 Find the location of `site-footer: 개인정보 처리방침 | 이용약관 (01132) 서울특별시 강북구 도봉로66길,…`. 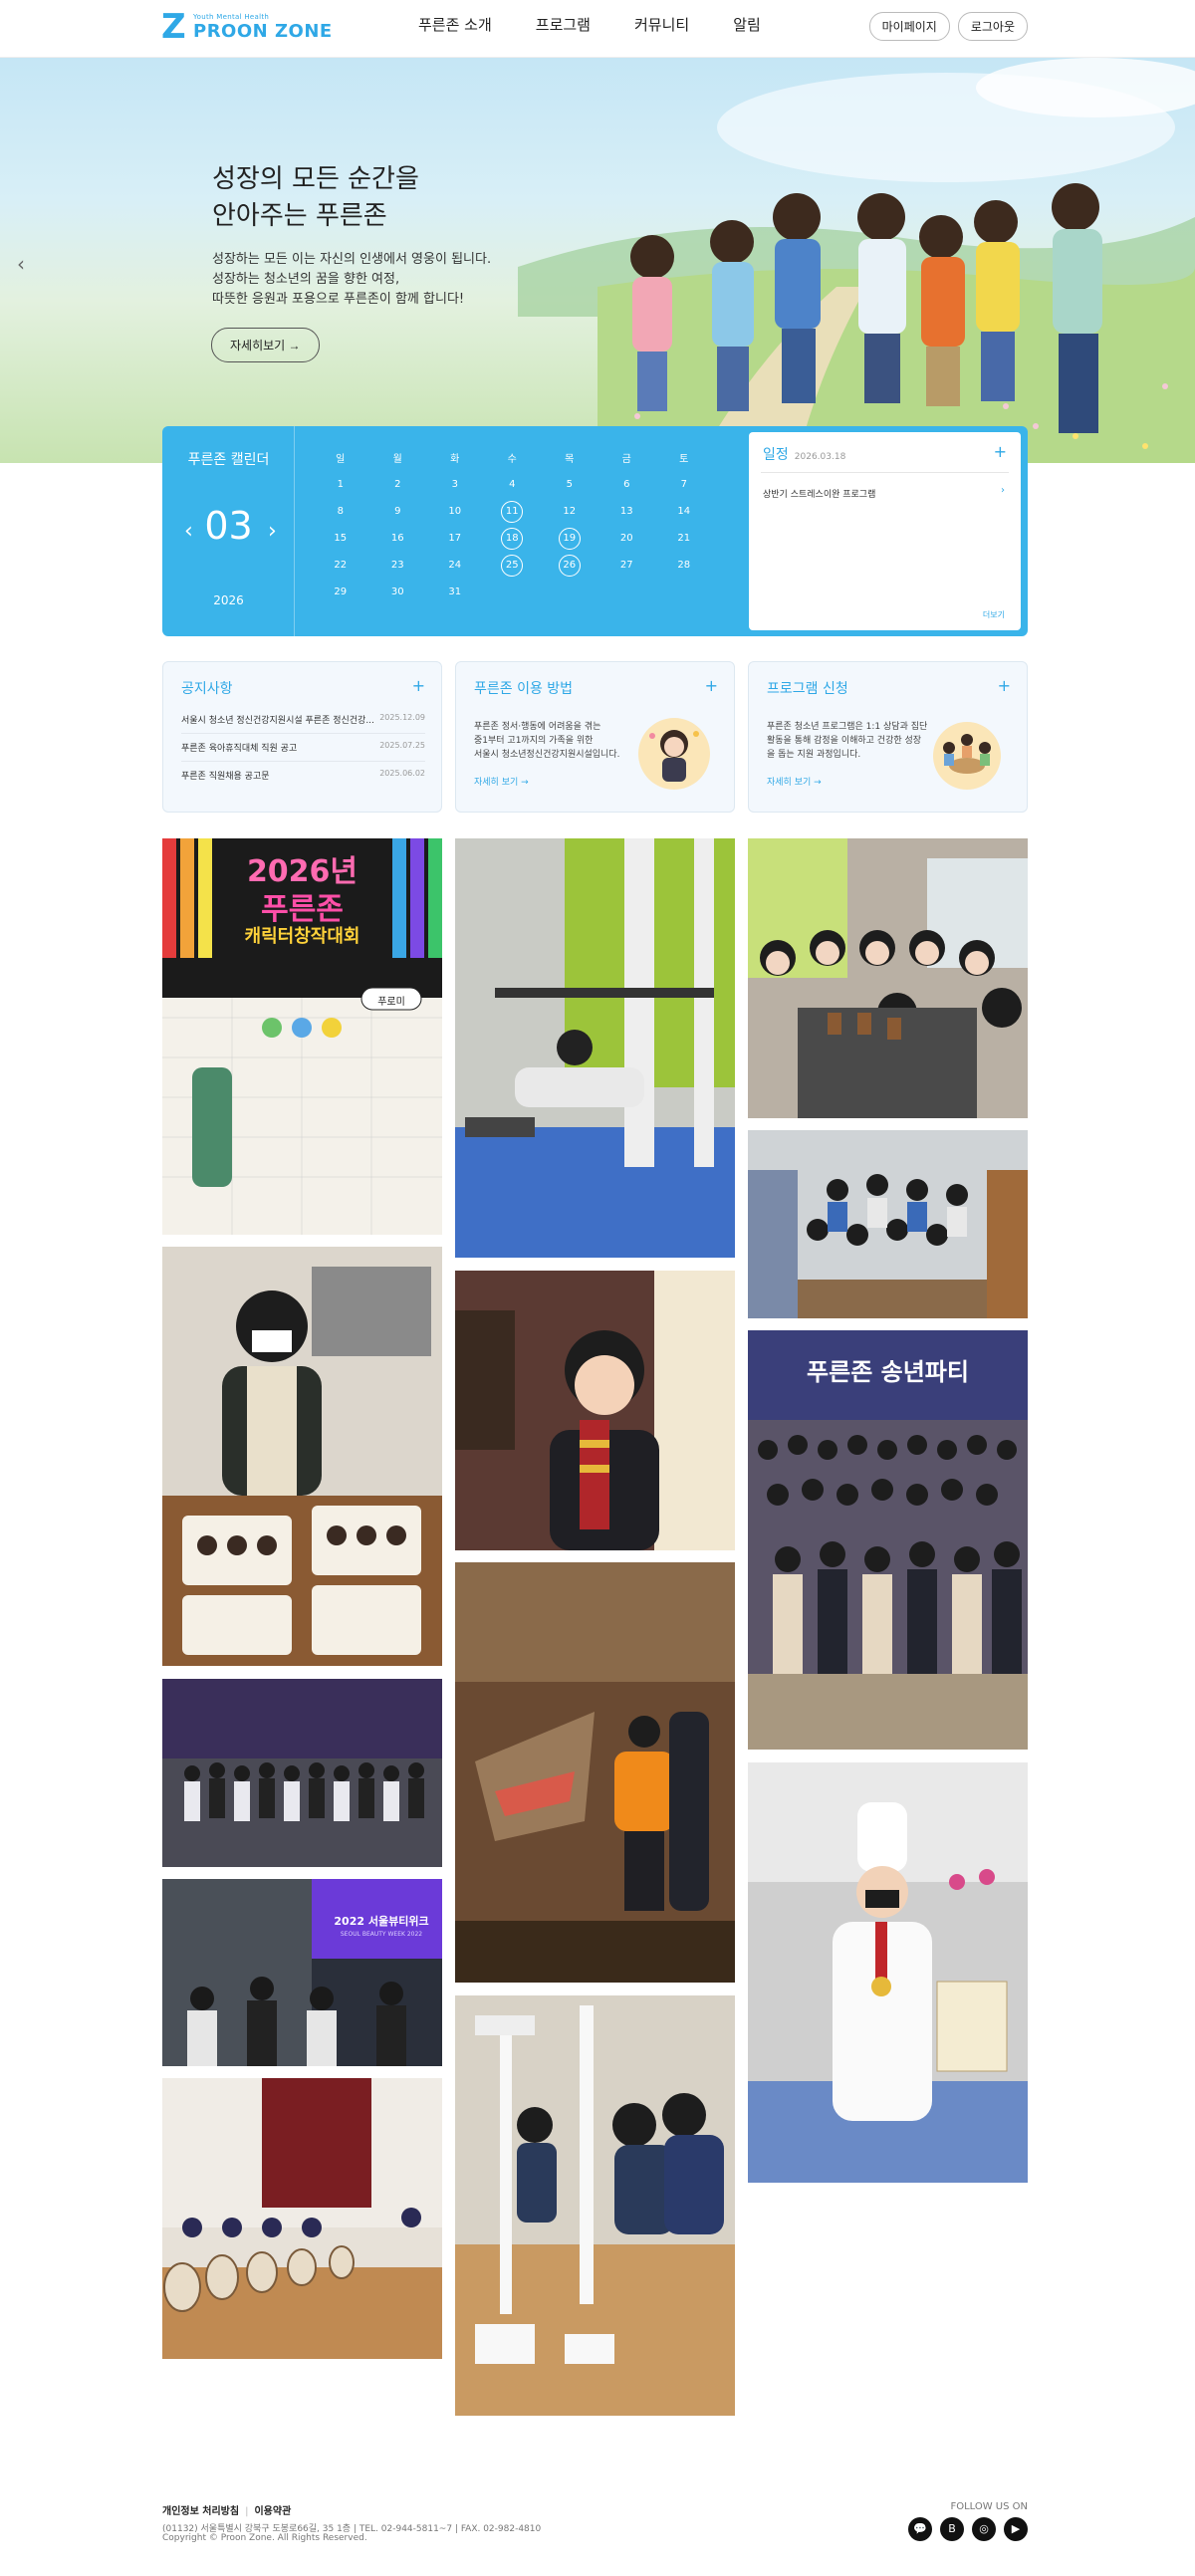

site-footer: 개인정보 처리방침 | 이용약관 (01132) 서울특별시 강북구 도봉로66길,… is located at coordinates (597, 2526).